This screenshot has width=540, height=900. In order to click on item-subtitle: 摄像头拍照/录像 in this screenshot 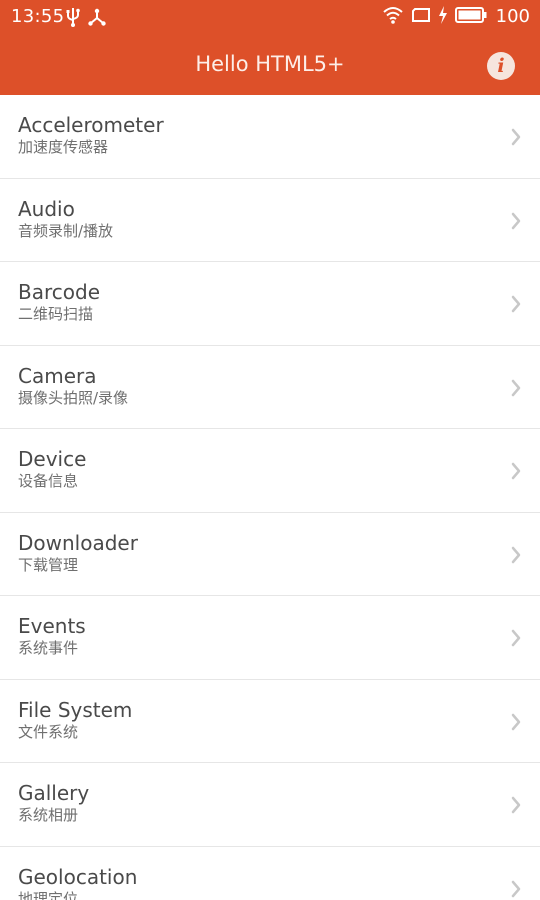, I will do `click(73, 397)`.